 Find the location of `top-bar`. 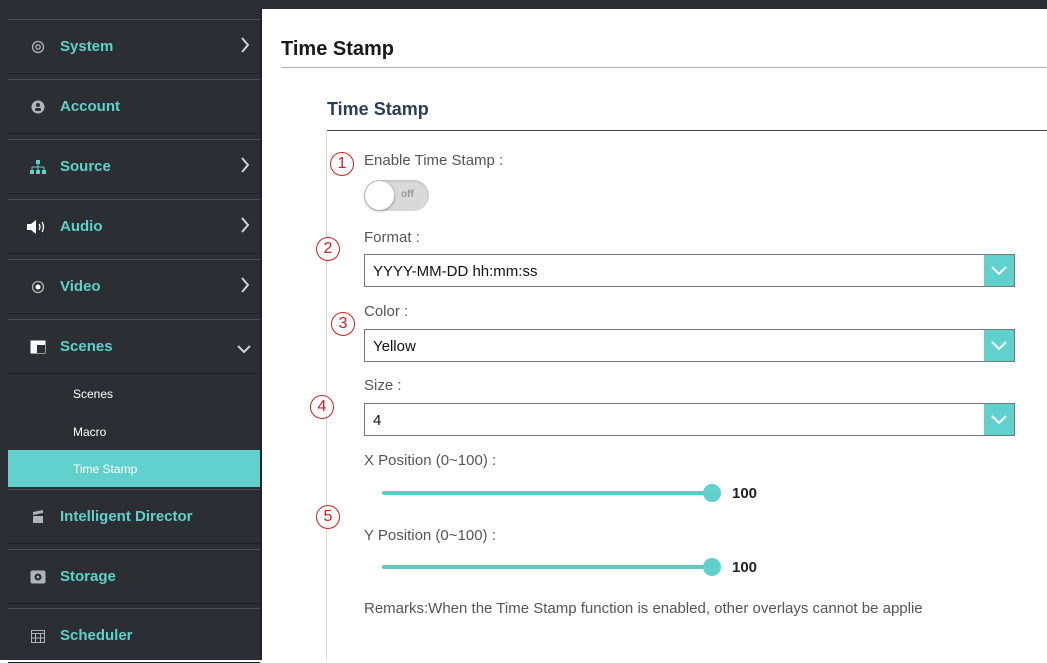

top-bar is located at coordinates (523, 4).